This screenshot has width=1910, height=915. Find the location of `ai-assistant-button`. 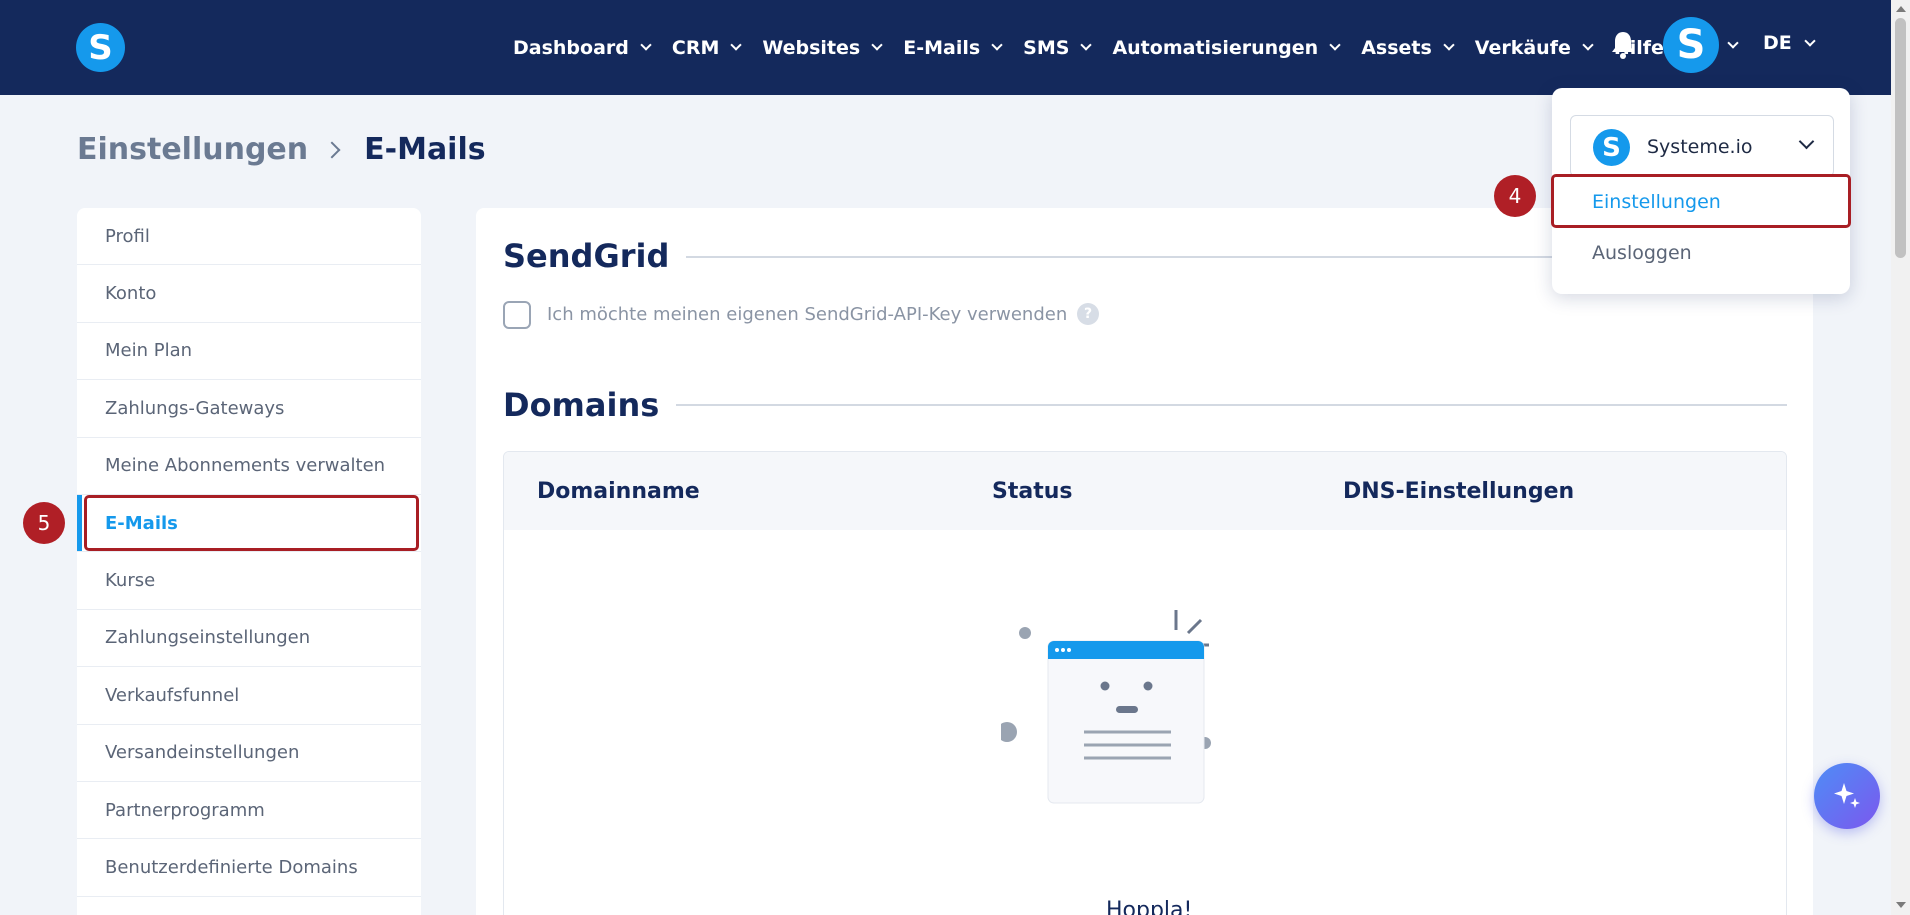

ai-assistant-button is located at coordinates (1847, 796).